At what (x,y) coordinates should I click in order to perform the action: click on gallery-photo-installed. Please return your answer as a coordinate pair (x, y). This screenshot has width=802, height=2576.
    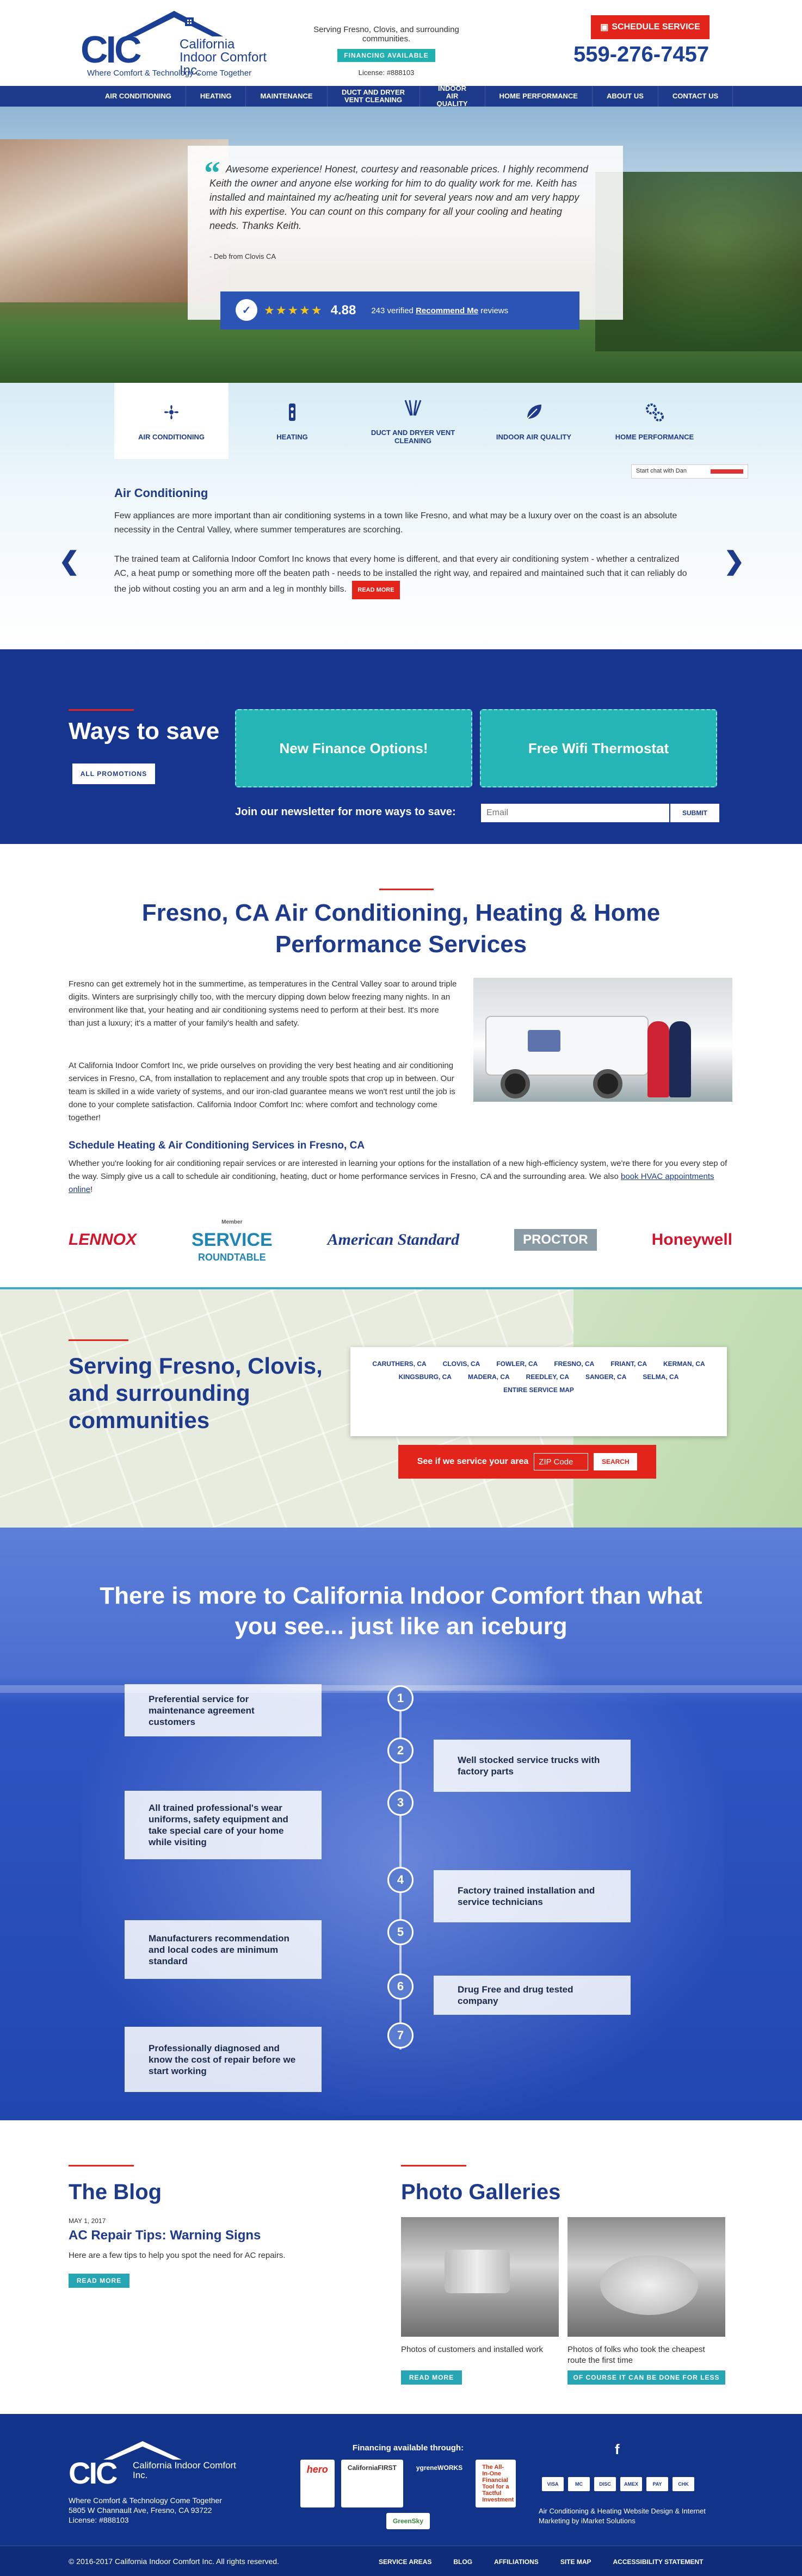
    Looking at the image, I should click on (480, 2277).